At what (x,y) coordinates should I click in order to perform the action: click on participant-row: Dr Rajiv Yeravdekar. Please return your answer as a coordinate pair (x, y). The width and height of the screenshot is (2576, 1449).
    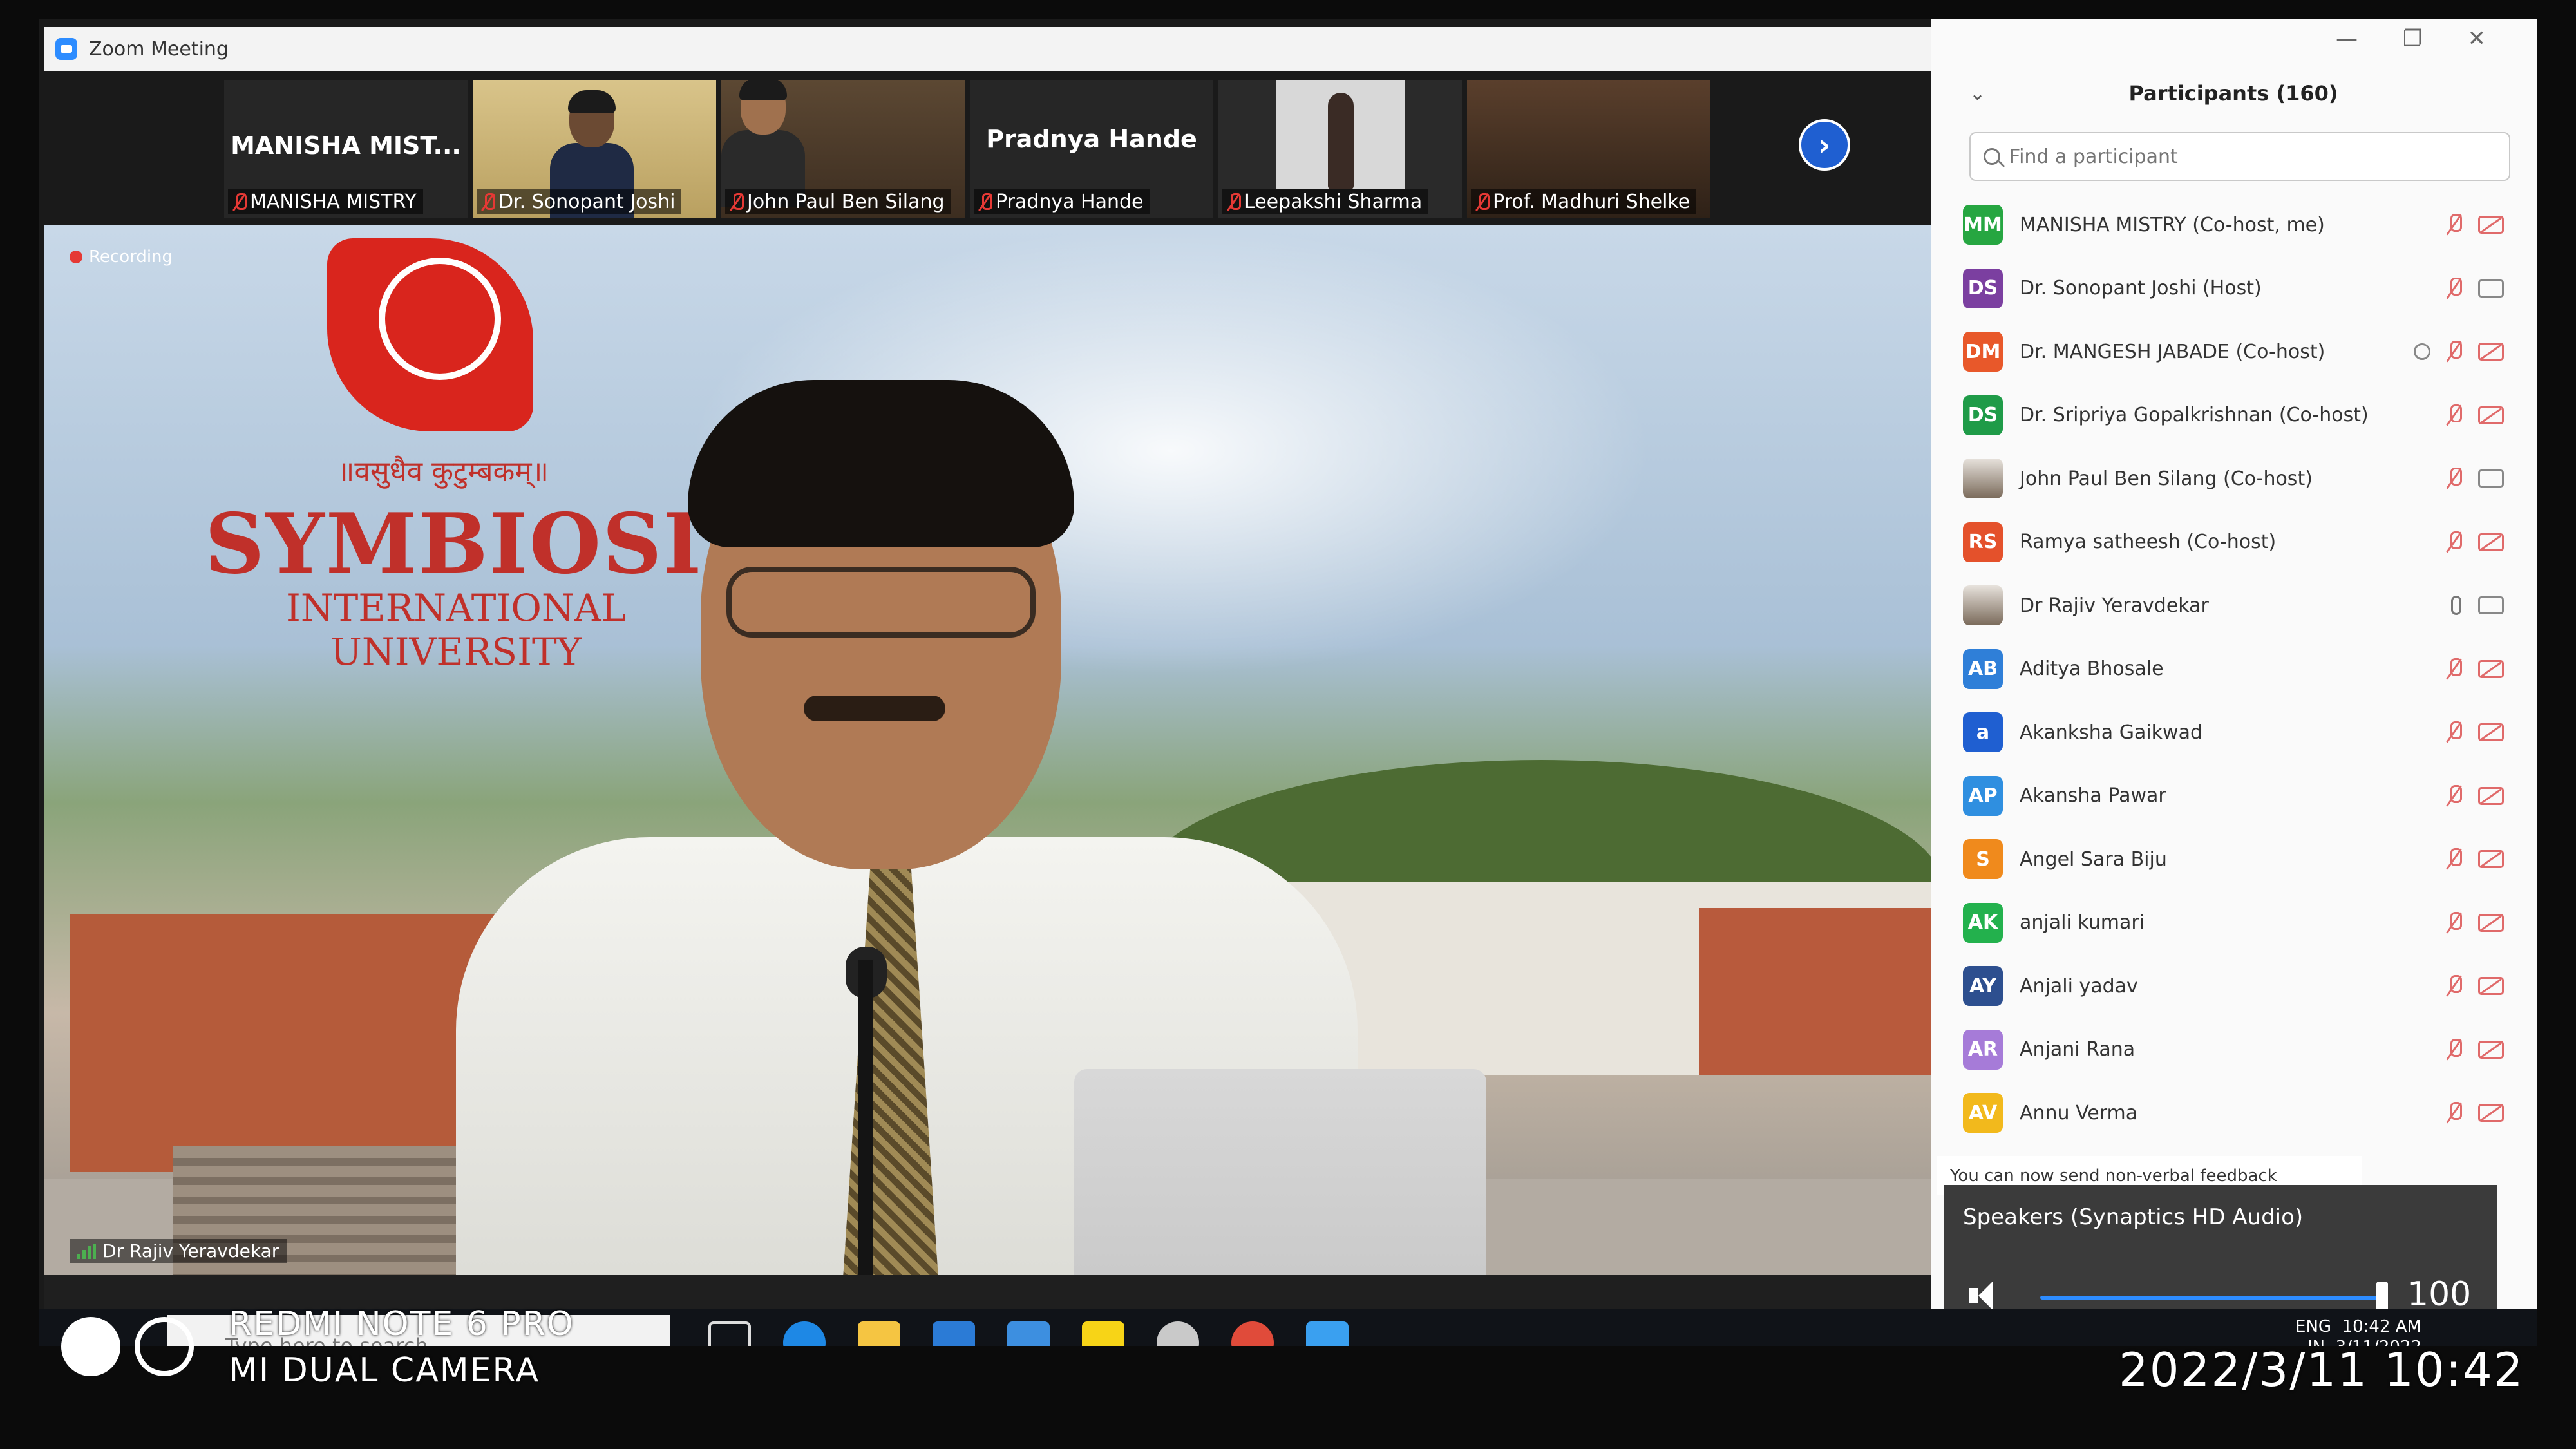
    Looking at the image, I should click on (2240, 606).